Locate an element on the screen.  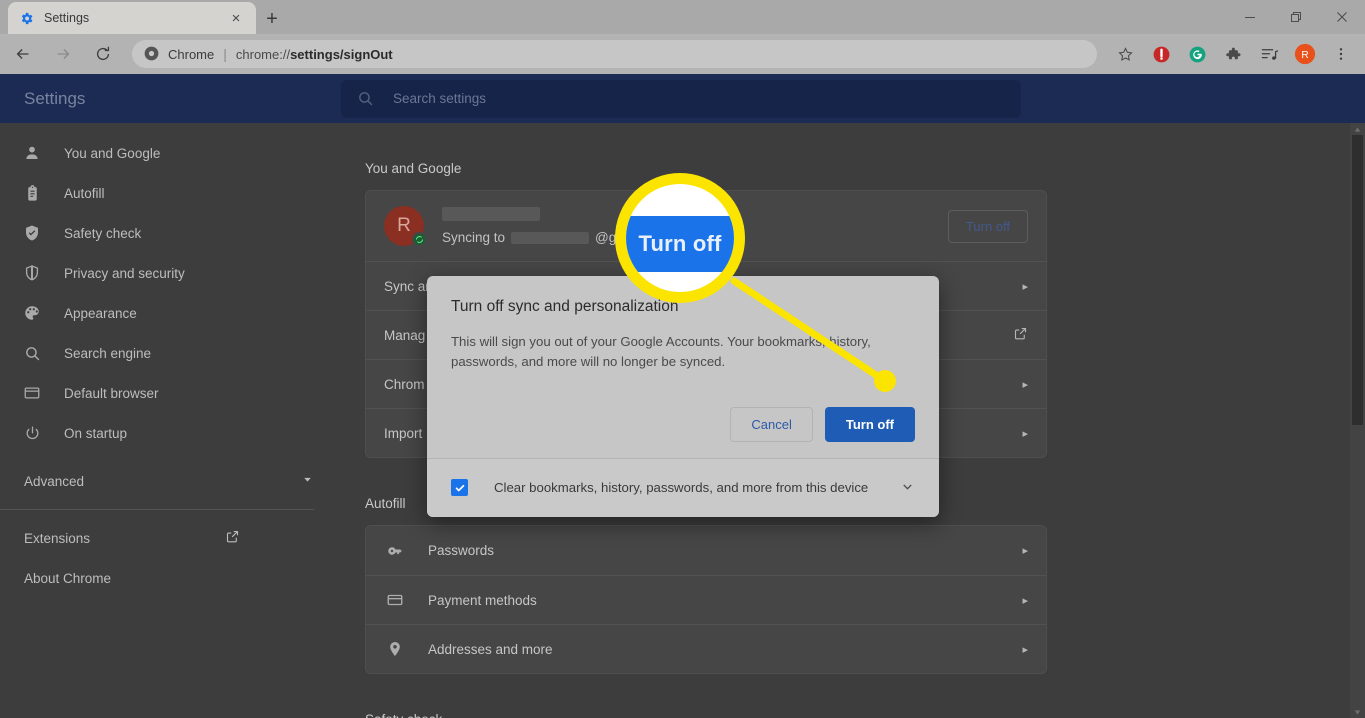
sidebar-item-search-engine: Search engine is located at coordinates (170, 353).